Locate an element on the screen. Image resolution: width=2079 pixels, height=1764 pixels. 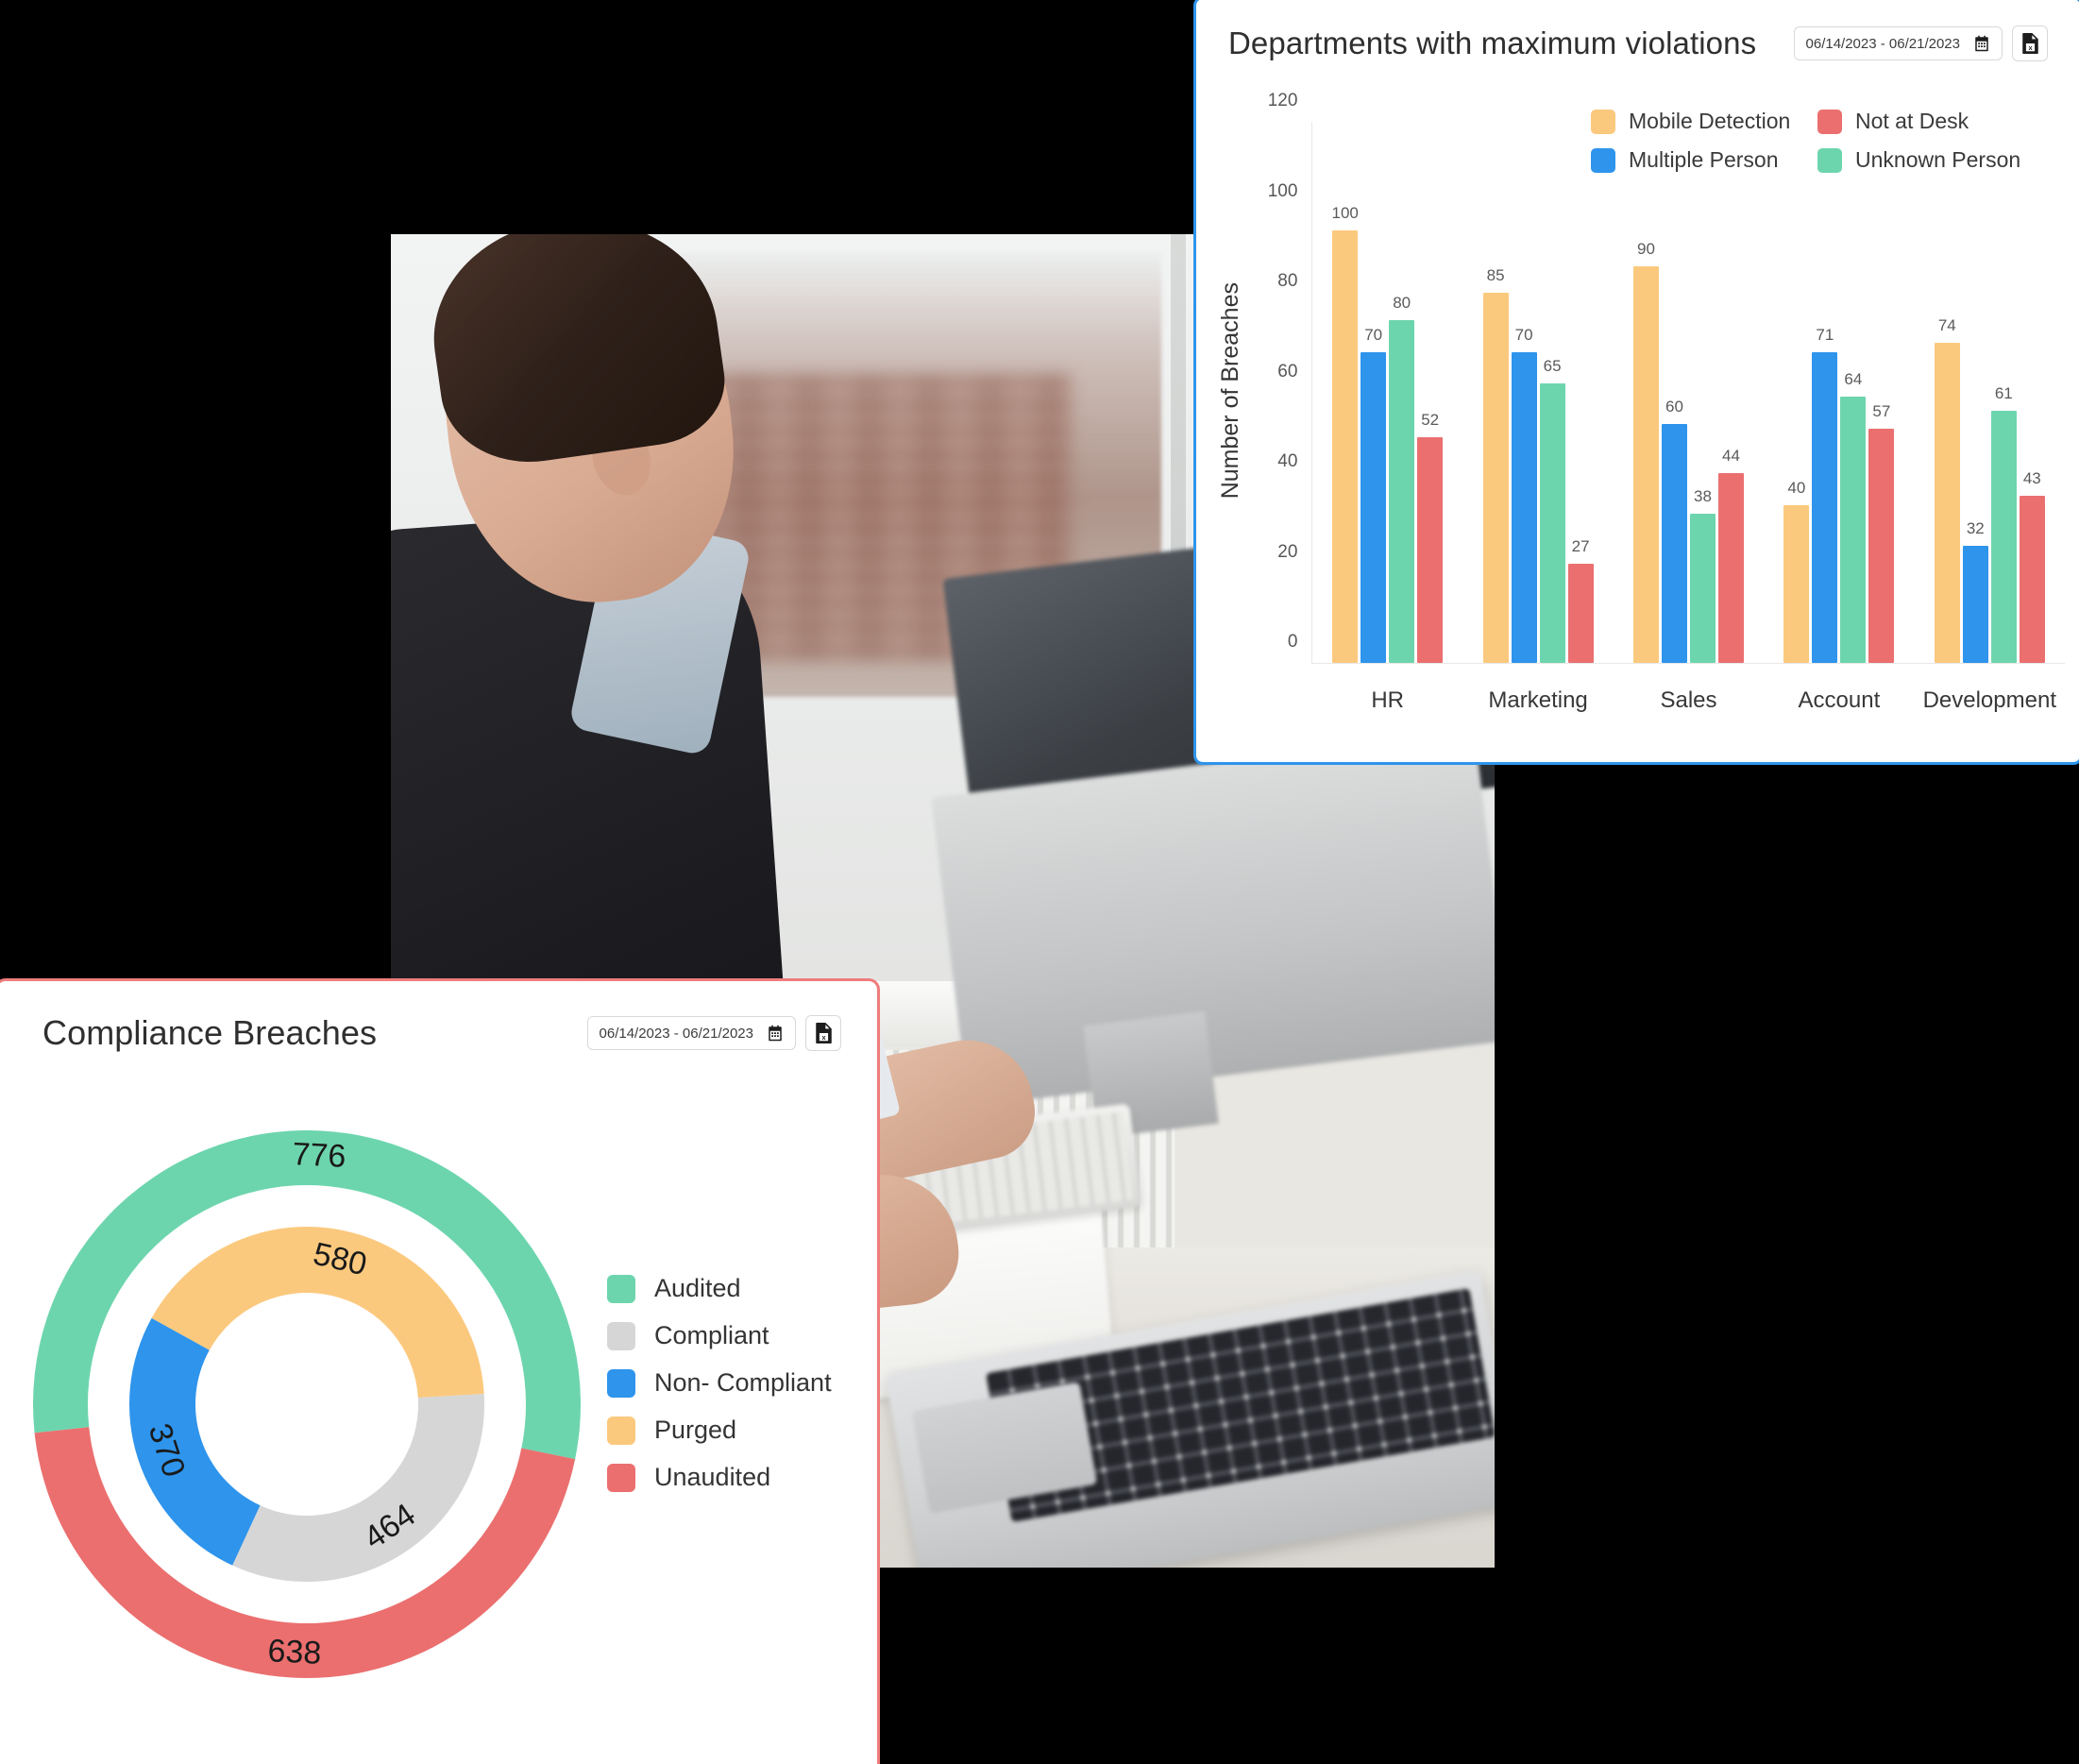
bar-column: 40 is located at coordinates (1796, 392).